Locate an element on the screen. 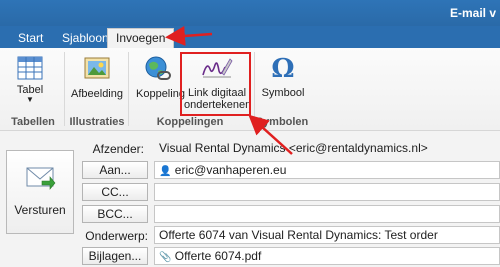  picture-button-label: Afbeelding is located at coordinates (97, 94).